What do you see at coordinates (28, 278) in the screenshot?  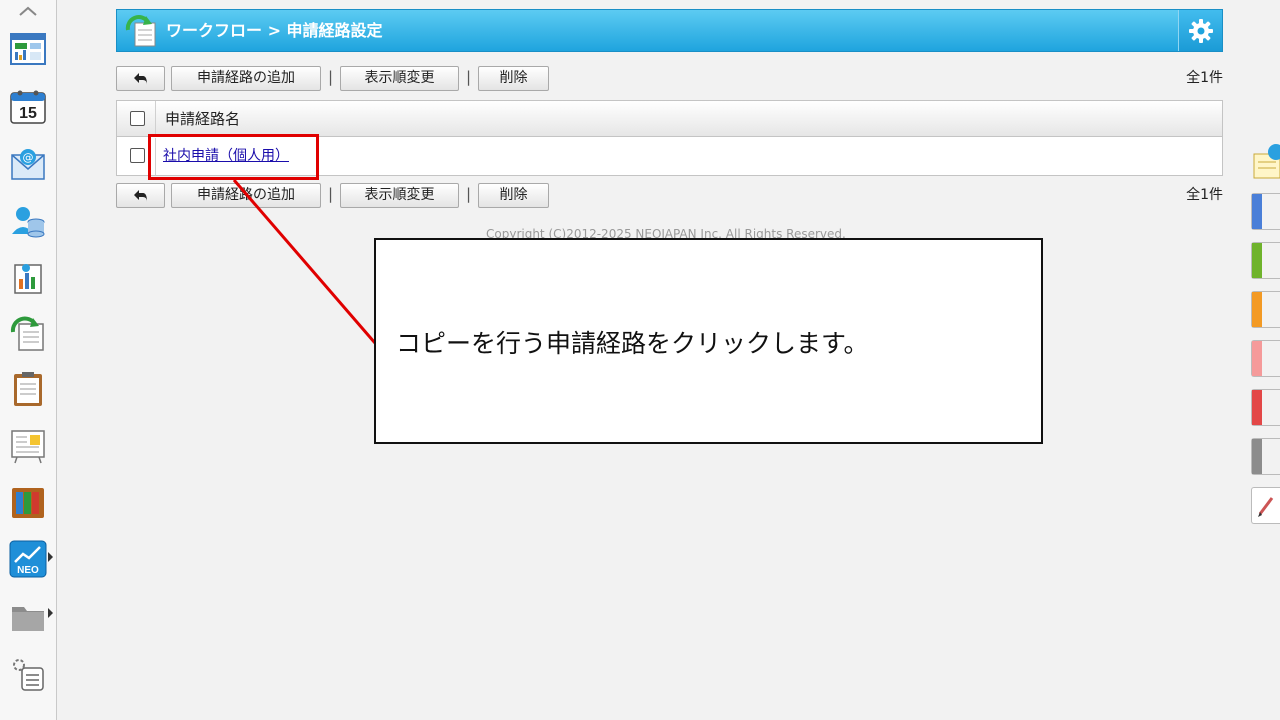 I see `report-icon` at bounding box center [28, 278].